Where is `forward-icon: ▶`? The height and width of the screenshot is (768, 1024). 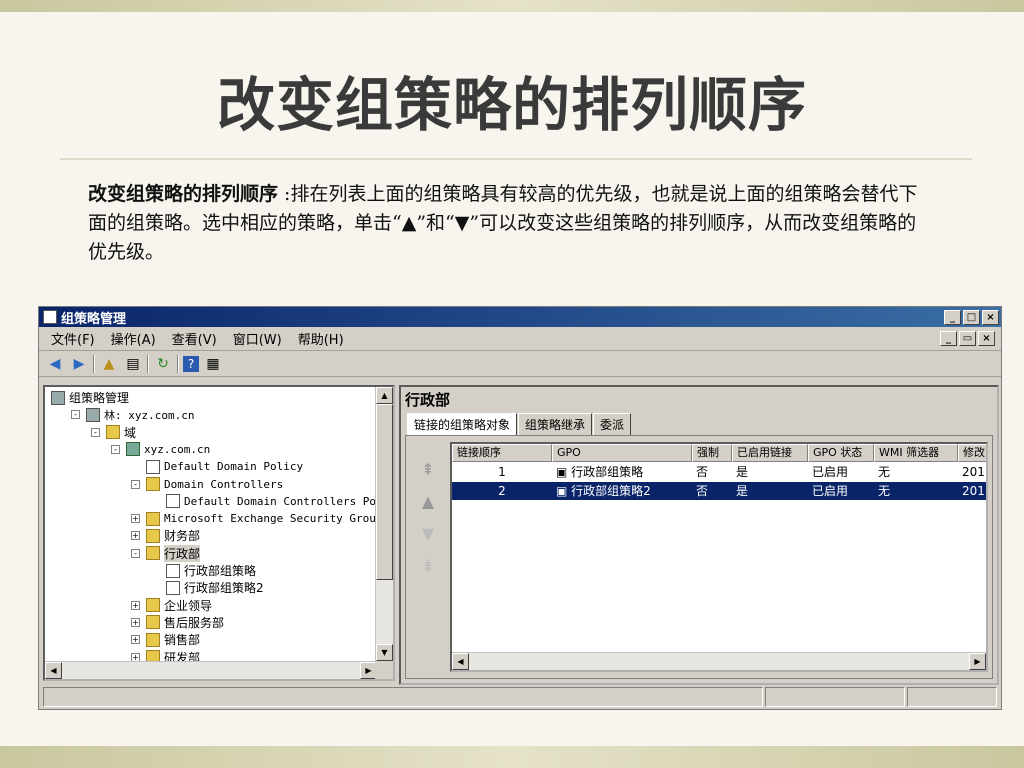
forward-icon: ▶ is located at coordinates (79, 364).